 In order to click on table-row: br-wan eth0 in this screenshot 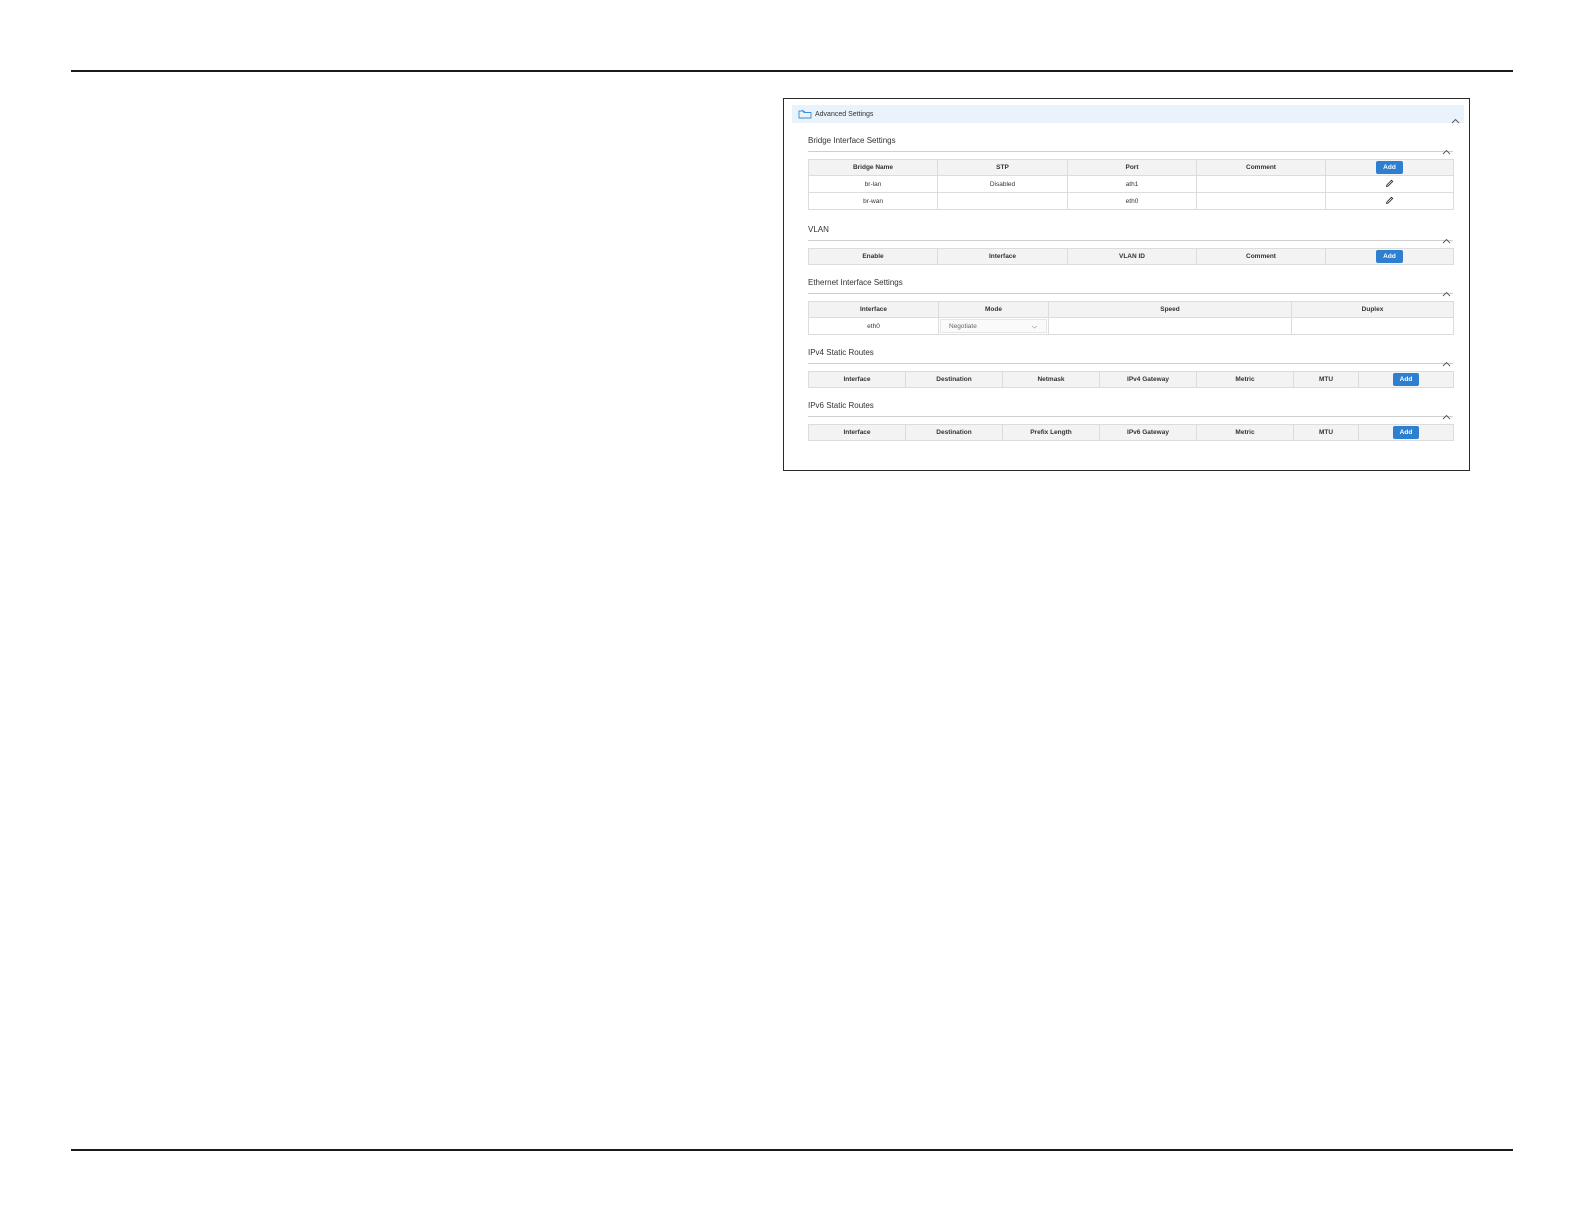, I will do `click(1131, 201)`.